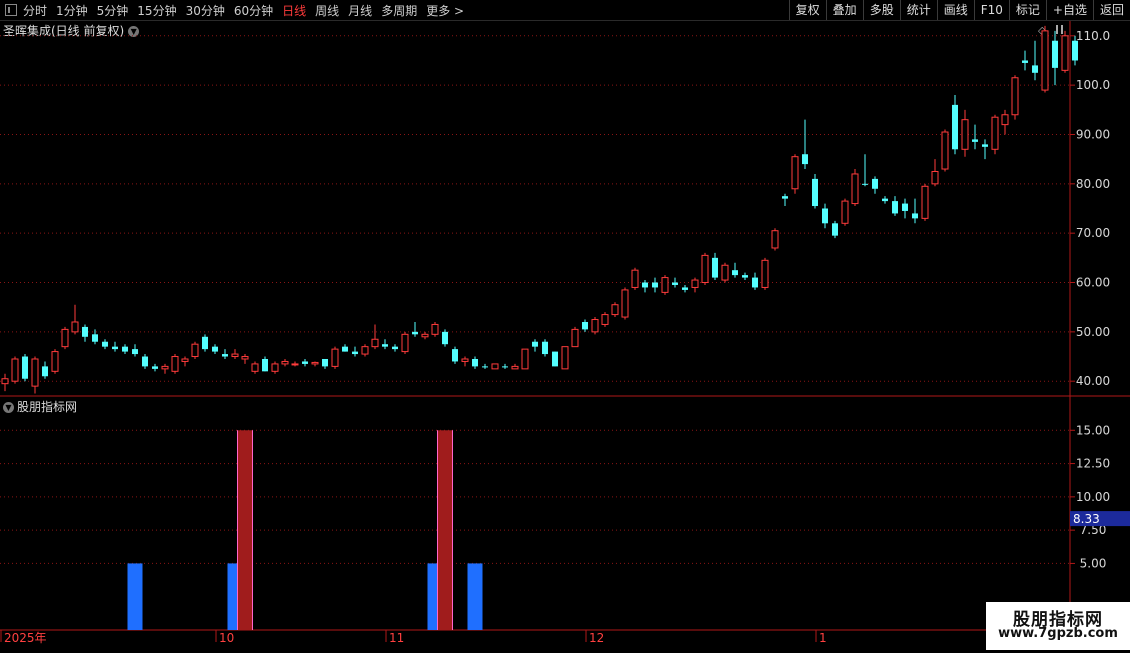  I want to click on toolbar-button-2: 多股, so click(881, 10).